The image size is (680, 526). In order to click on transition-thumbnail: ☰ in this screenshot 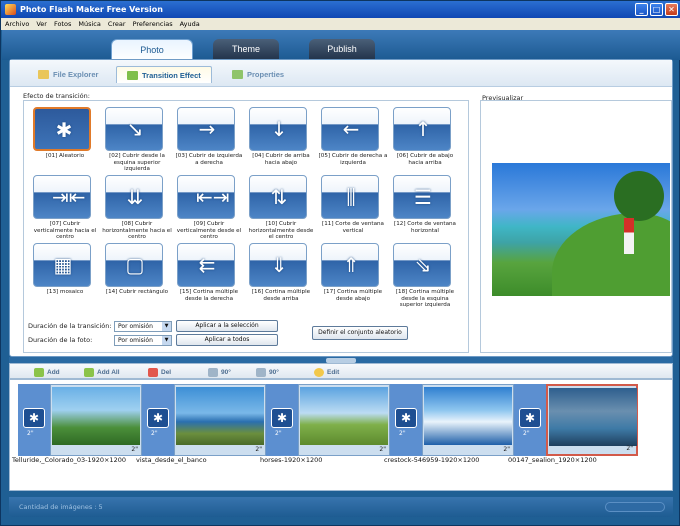, I will do `click(422, 197)`.